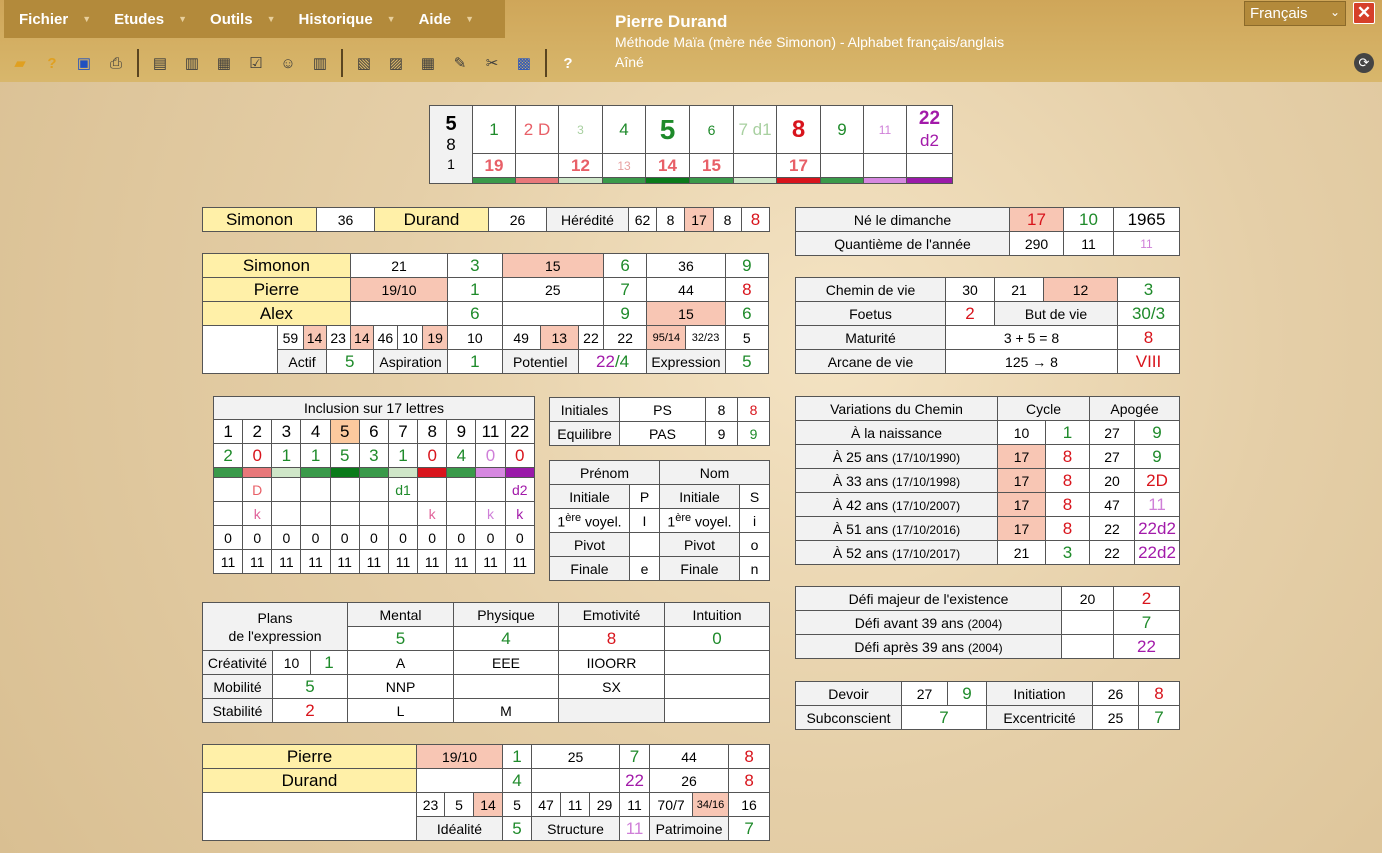 This screenshot has width=1382, height=853. Describe the element at coordinates (604, 804) in the screenshot. I see `cell: 29` at that location.